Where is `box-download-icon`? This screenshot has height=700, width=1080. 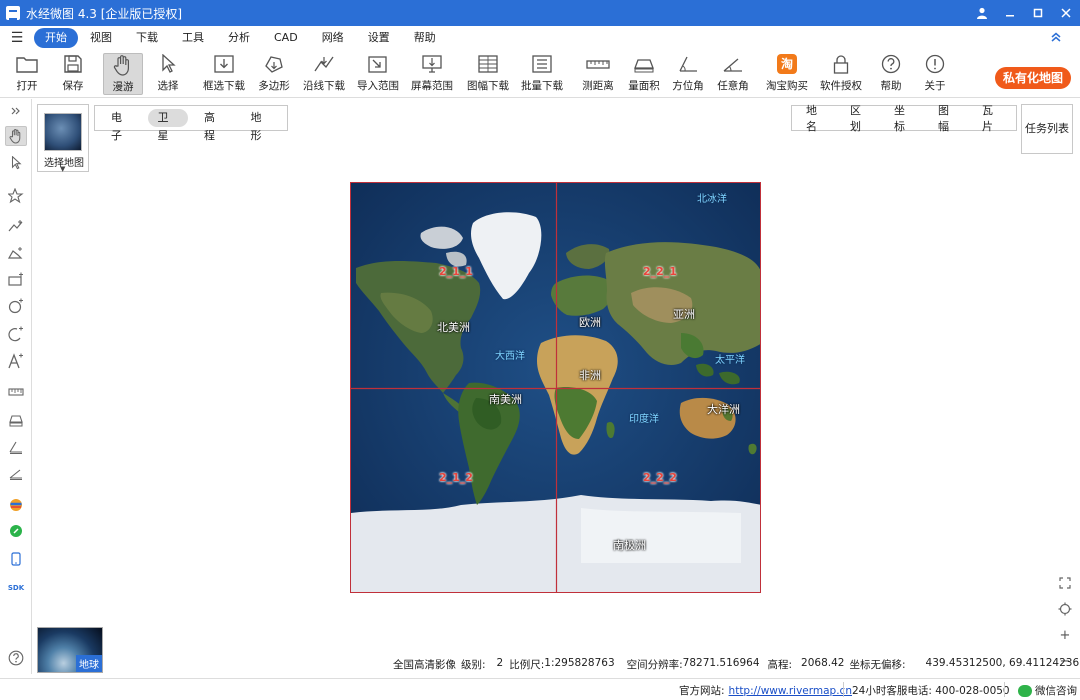 box-download-icon is located at coordinates (224, 64).